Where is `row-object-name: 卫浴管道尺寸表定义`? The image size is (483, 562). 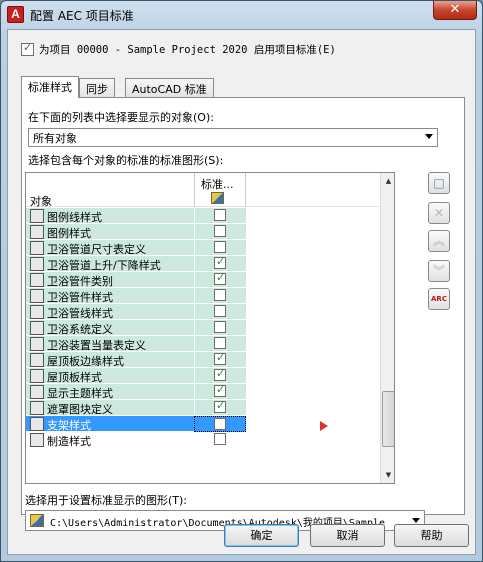 row-object-name: 卫浴管道尺寸表定义 is located at coordinates (96, 249).